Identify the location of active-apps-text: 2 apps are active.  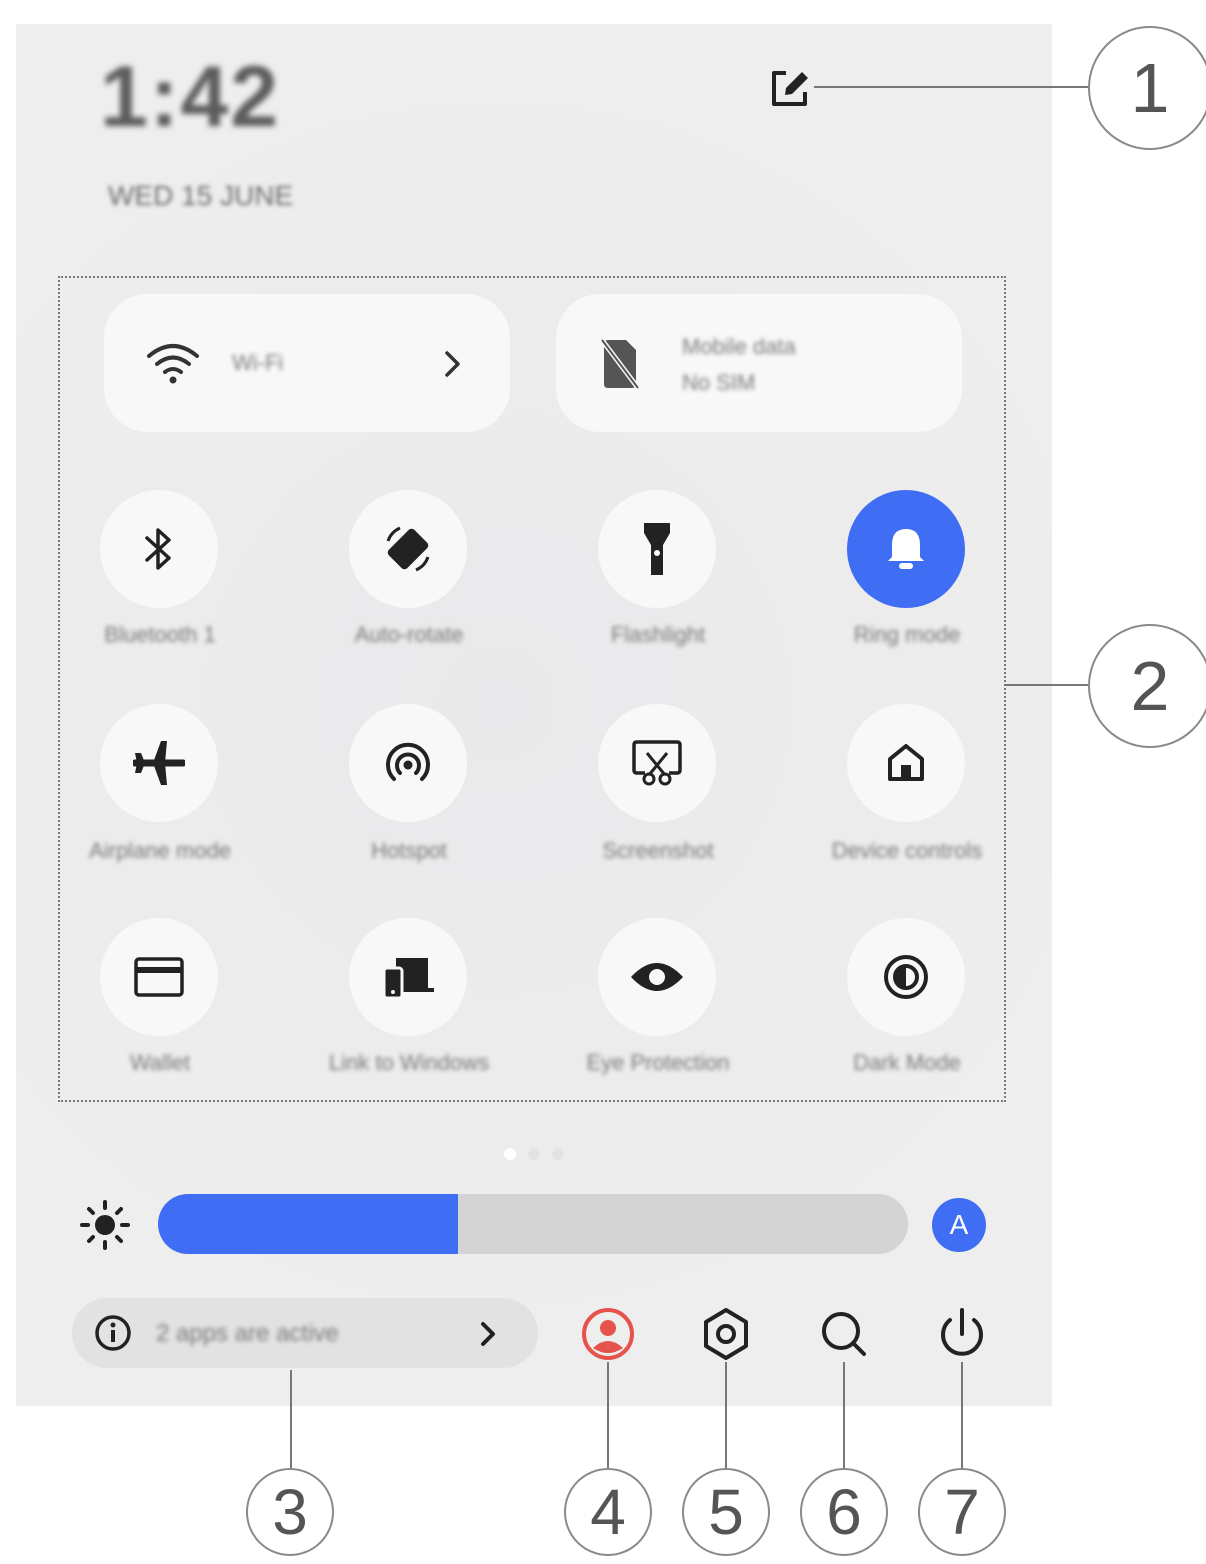
(247, 1333).